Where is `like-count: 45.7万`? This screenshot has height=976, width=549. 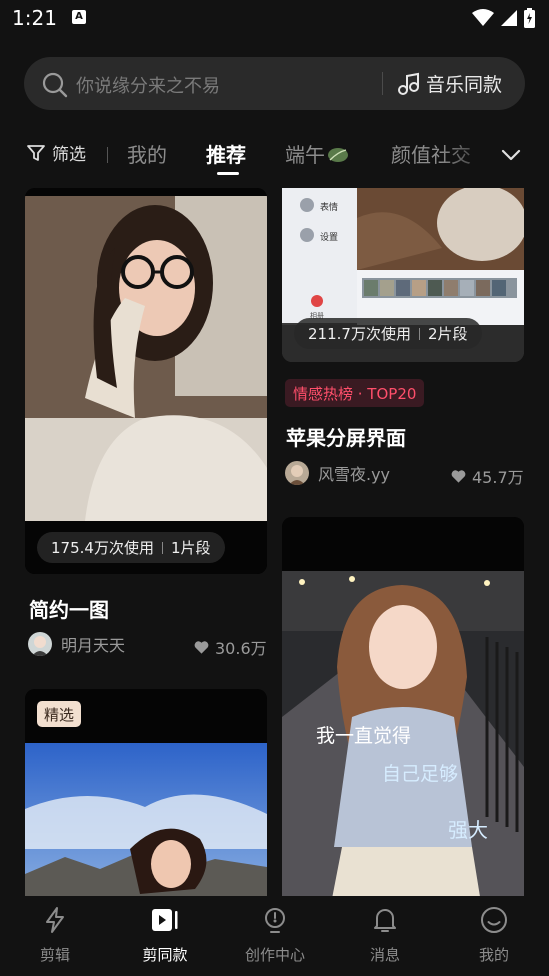
like-count: 45.7万 is located at coordinates (487, 476).